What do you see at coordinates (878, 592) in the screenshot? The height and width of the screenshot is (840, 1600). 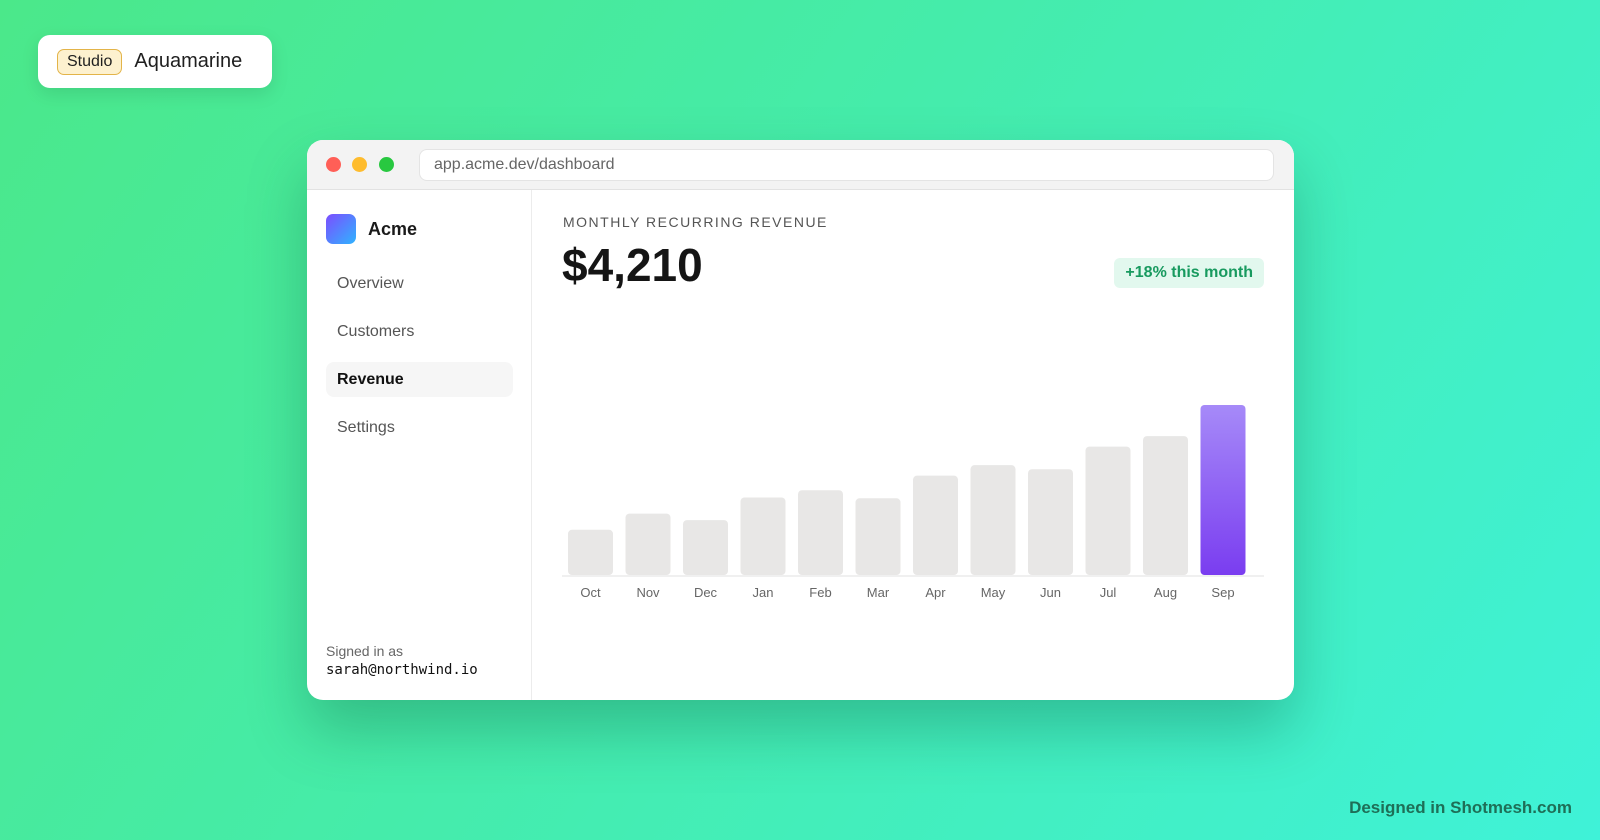 I see `x-tick-mar: Mar` at bounding box center [878, 592].